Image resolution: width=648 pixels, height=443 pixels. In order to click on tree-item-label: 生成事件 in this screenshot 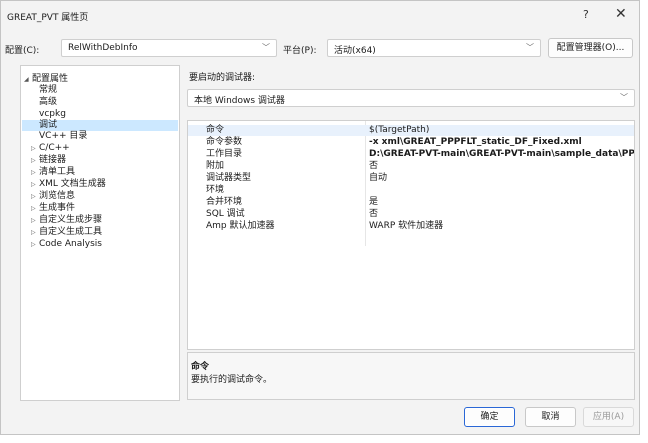, I will do `click(57, 208)`.